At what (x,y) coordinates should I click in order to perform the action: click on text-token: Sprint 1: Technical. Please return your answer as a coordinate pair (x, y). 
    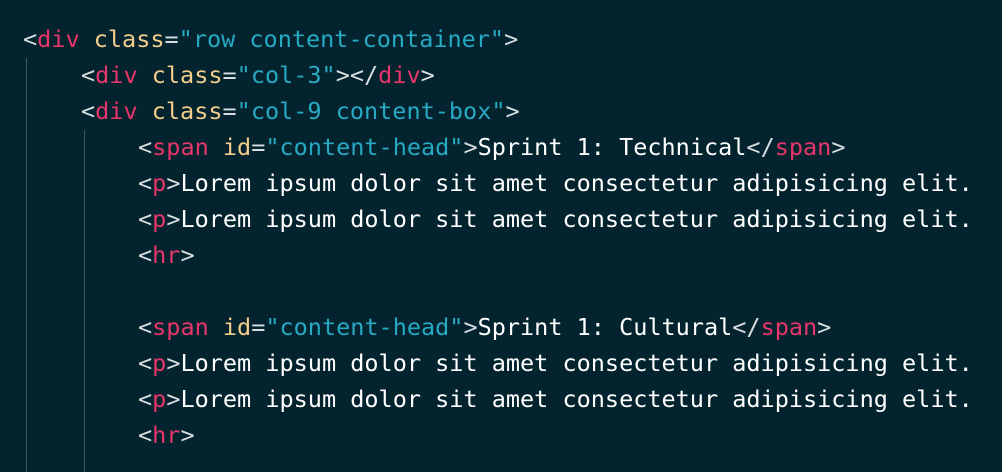
    Looking at the image, I should click on (612, 147).